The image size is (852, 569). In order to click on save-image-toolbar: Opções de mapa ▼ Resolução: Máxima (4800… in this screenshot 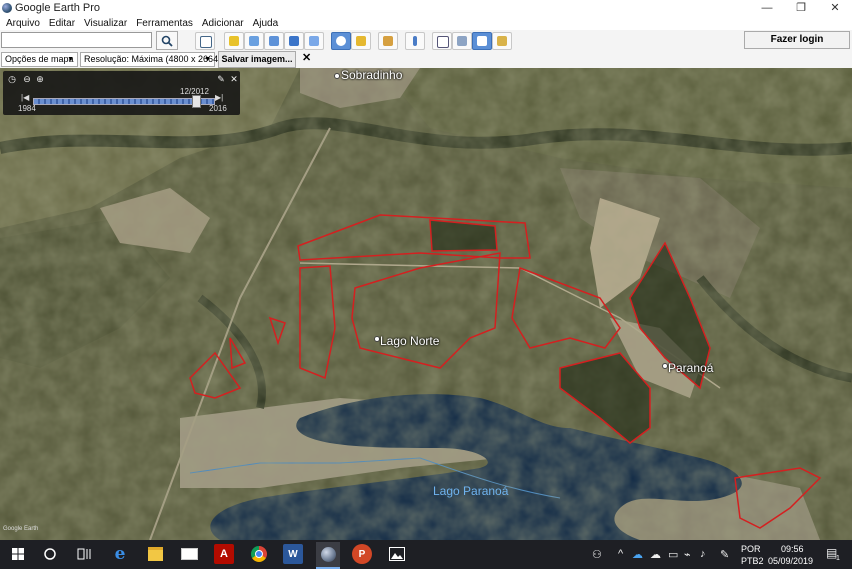, I will do `click(426, 59)`.